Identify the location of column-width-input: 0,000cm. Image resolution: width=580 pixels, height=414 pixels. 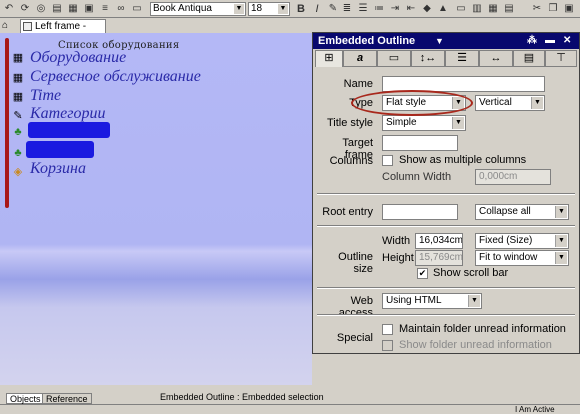
(513, 177).